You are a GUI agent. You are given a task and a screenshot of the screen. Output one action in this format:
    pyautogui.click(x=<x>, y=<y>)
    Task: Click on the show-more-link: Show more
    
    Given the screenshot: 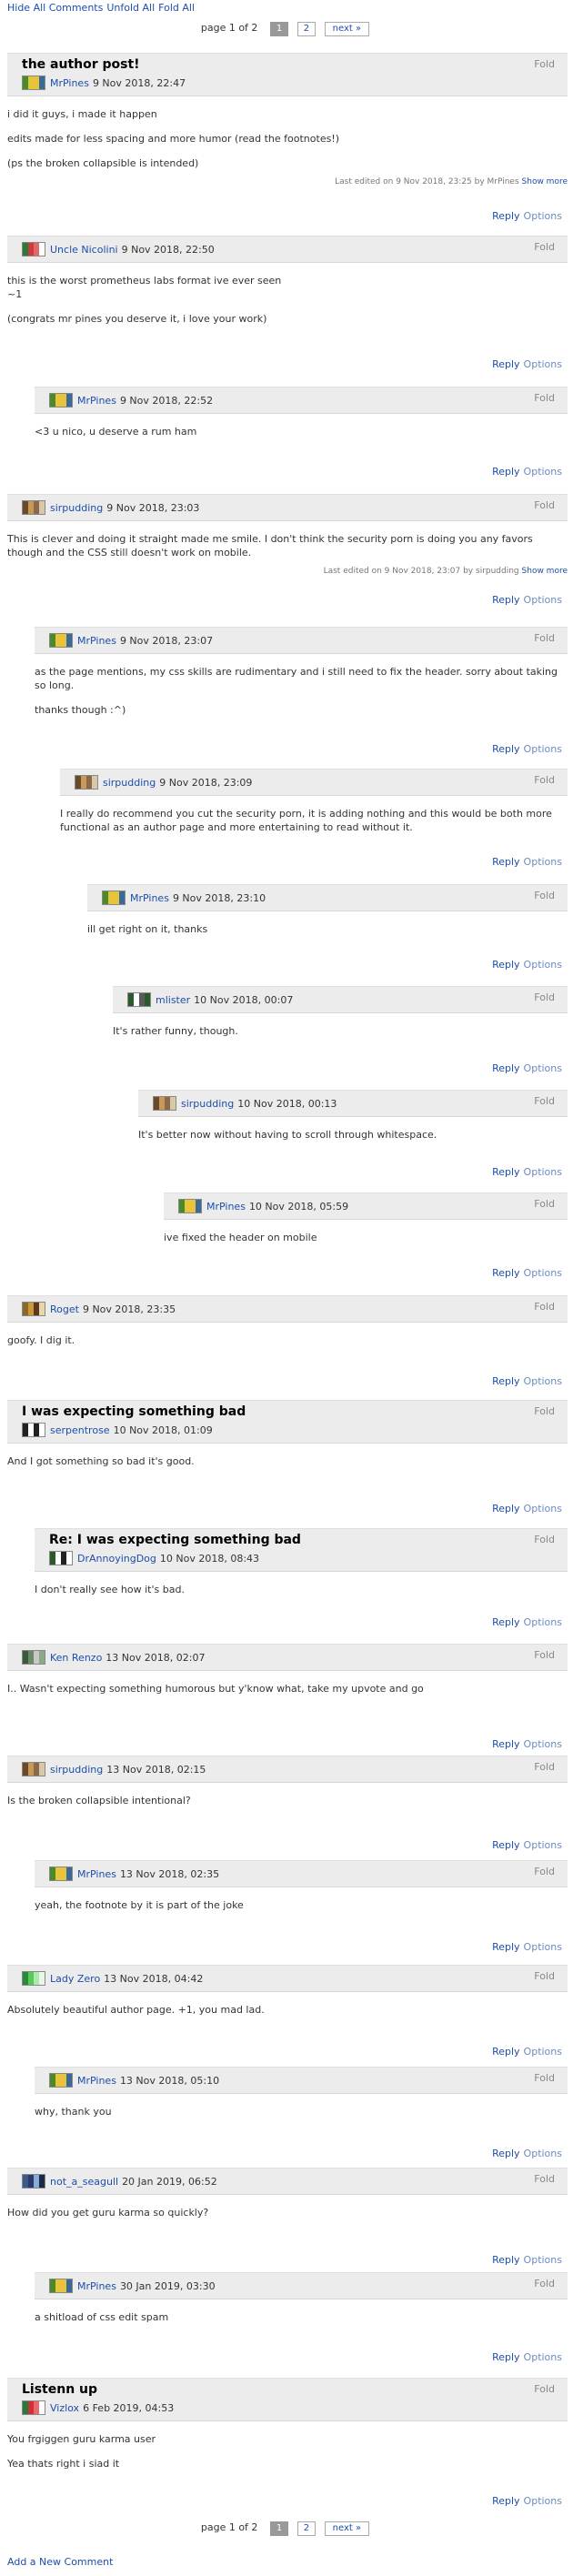 What is the action you would take?
    pyautogui.click(x=545, y=571)
    